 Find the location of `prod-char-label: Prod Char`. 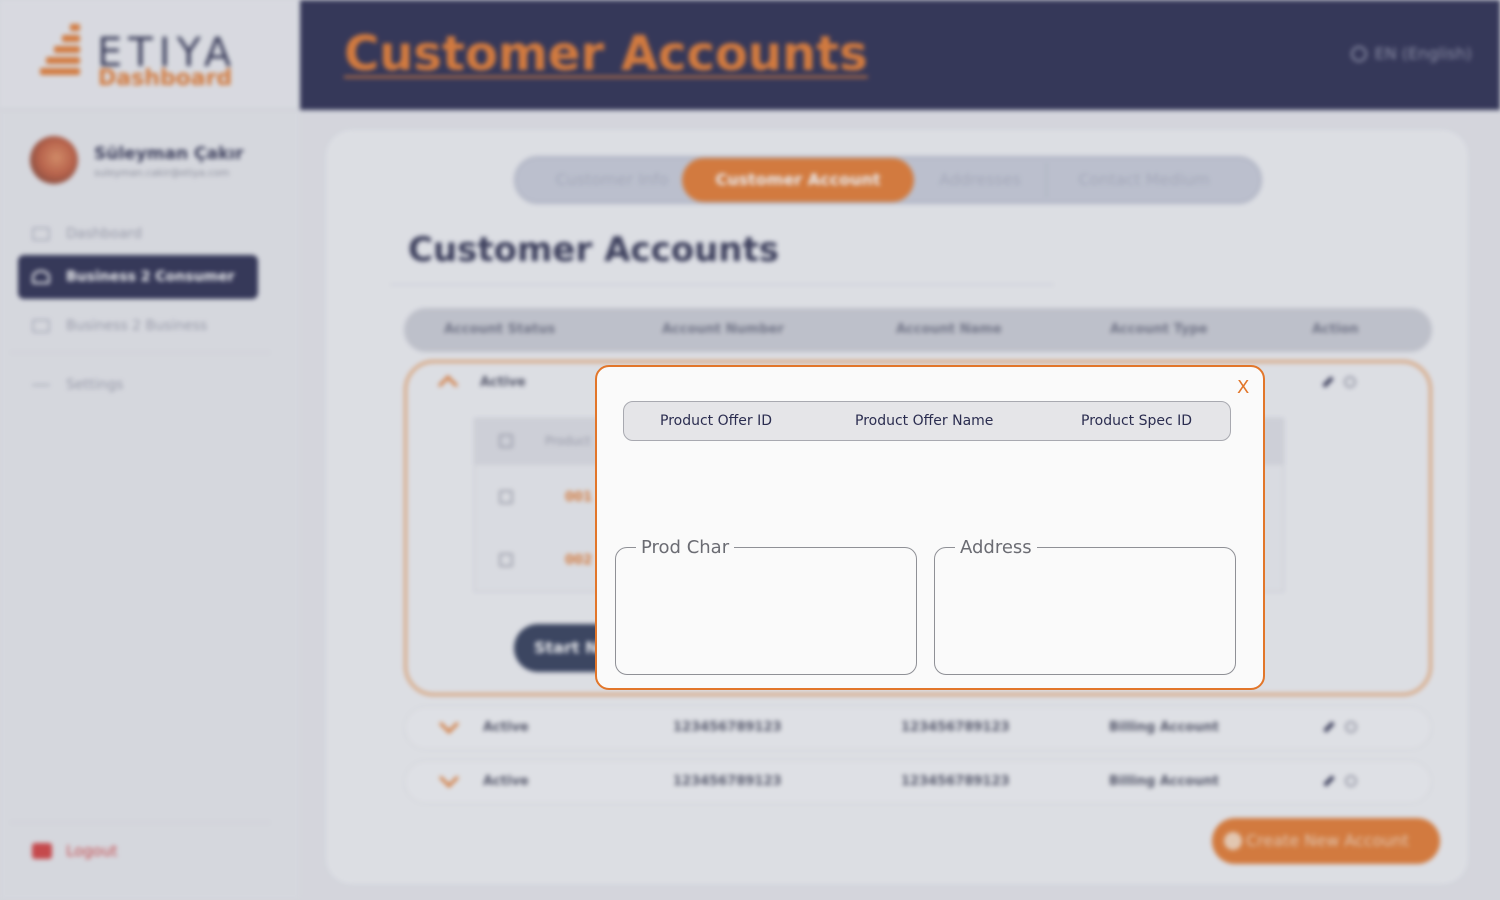

prod-char-label: Prod Char is located at coordinates (685, 547).